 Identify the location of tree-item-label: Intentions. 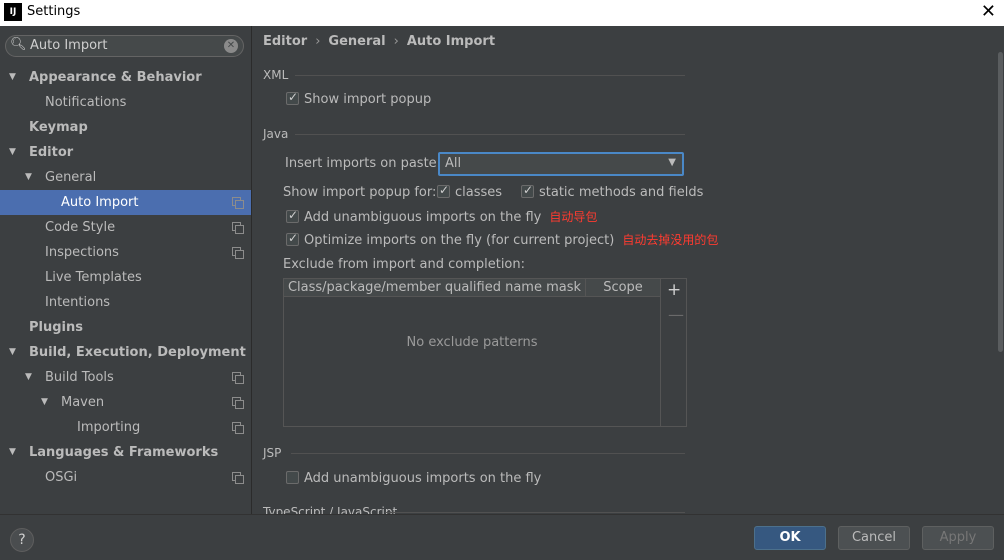
(78, 302).